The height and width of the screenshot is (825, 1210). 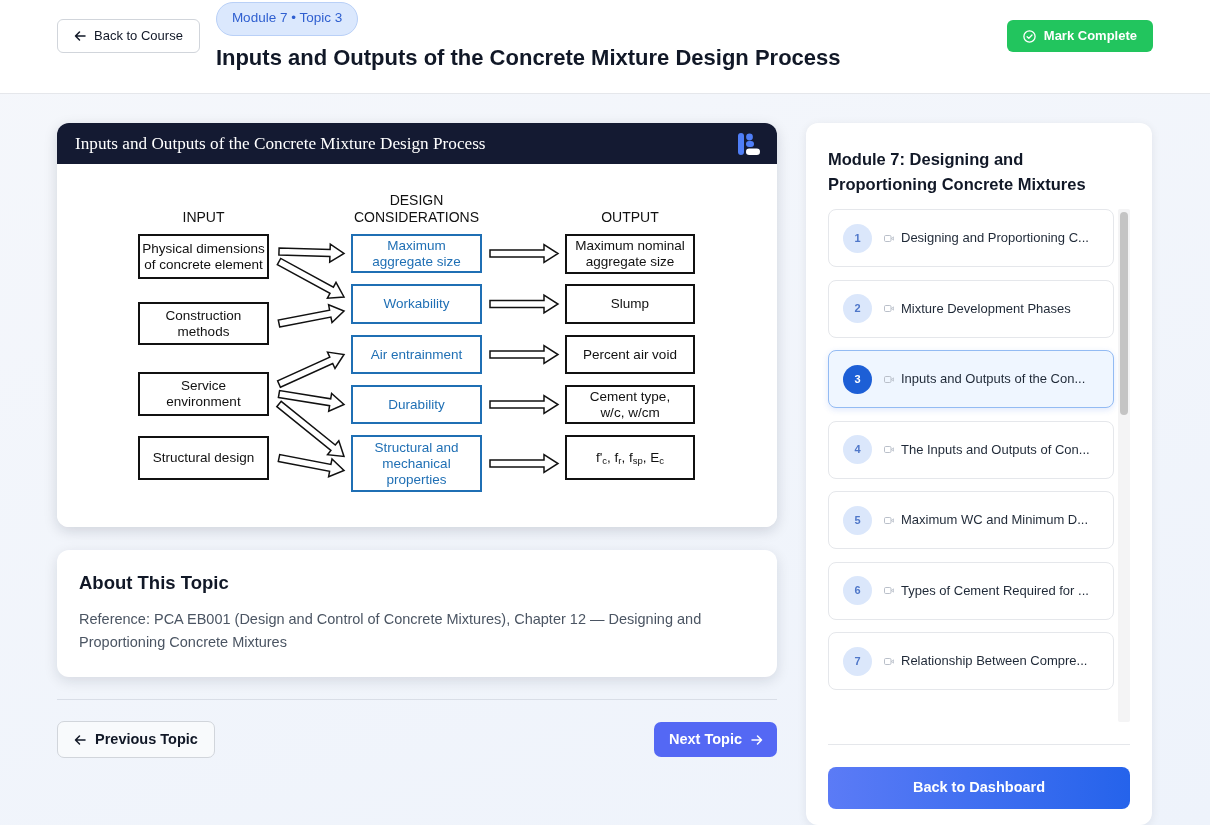 What do you see at coordinates (957, 172) in the screenshot?
I see `module-title: Module 7: Designing and Proportioning Concrete Mixtures` at bounding box center [957, 172].